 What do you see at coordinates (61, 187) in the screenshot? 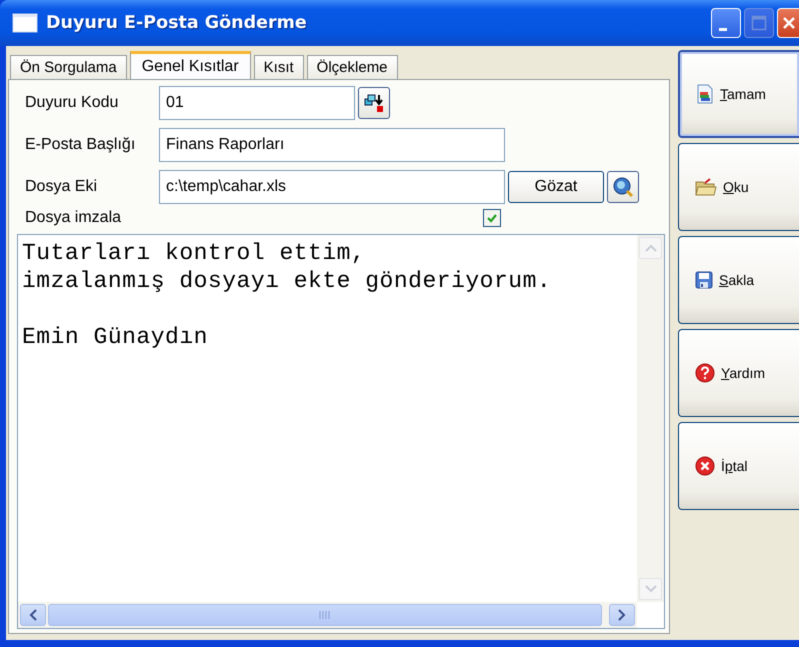
I see `field-label: Dosya Eki` at bounding box center [61, 187].